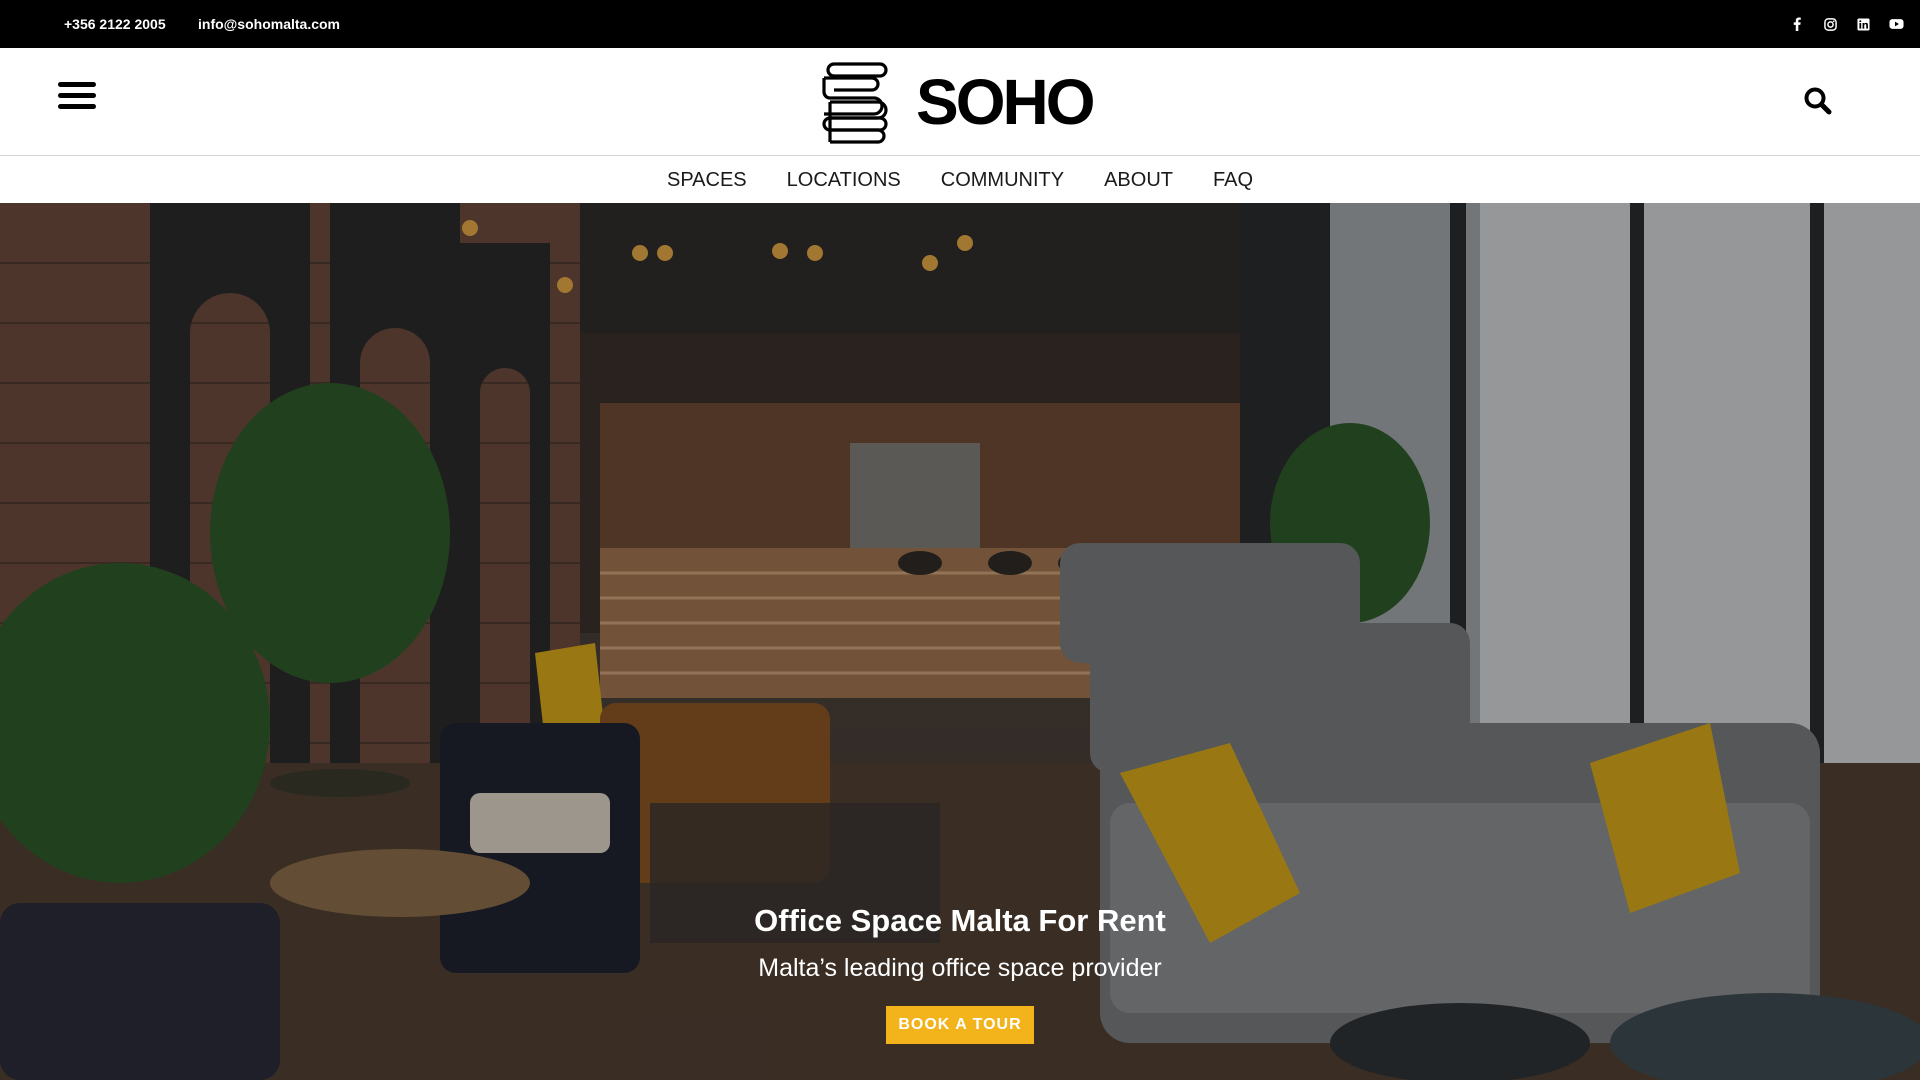 The image size is (1920, 1080). Describe the element at coordinates (1002, 180) in the screenshot. I see `nav-item-community: COMMUNITY` at that location.